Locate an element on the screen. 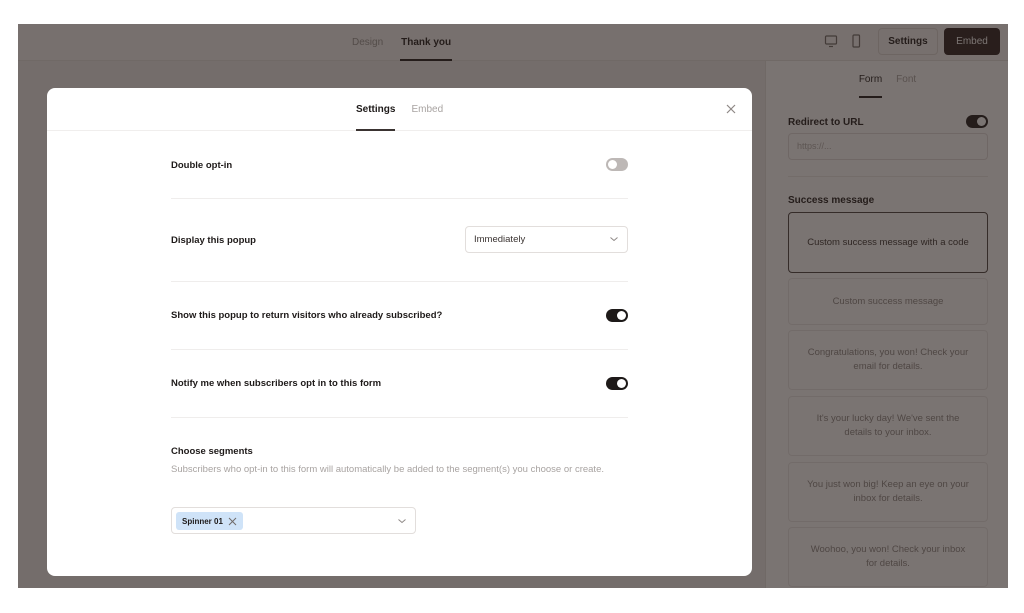 The height and width of the screenshot is (613, 1024). segment-chip-label: Spinner 01 is located at coordinates (202, 521).